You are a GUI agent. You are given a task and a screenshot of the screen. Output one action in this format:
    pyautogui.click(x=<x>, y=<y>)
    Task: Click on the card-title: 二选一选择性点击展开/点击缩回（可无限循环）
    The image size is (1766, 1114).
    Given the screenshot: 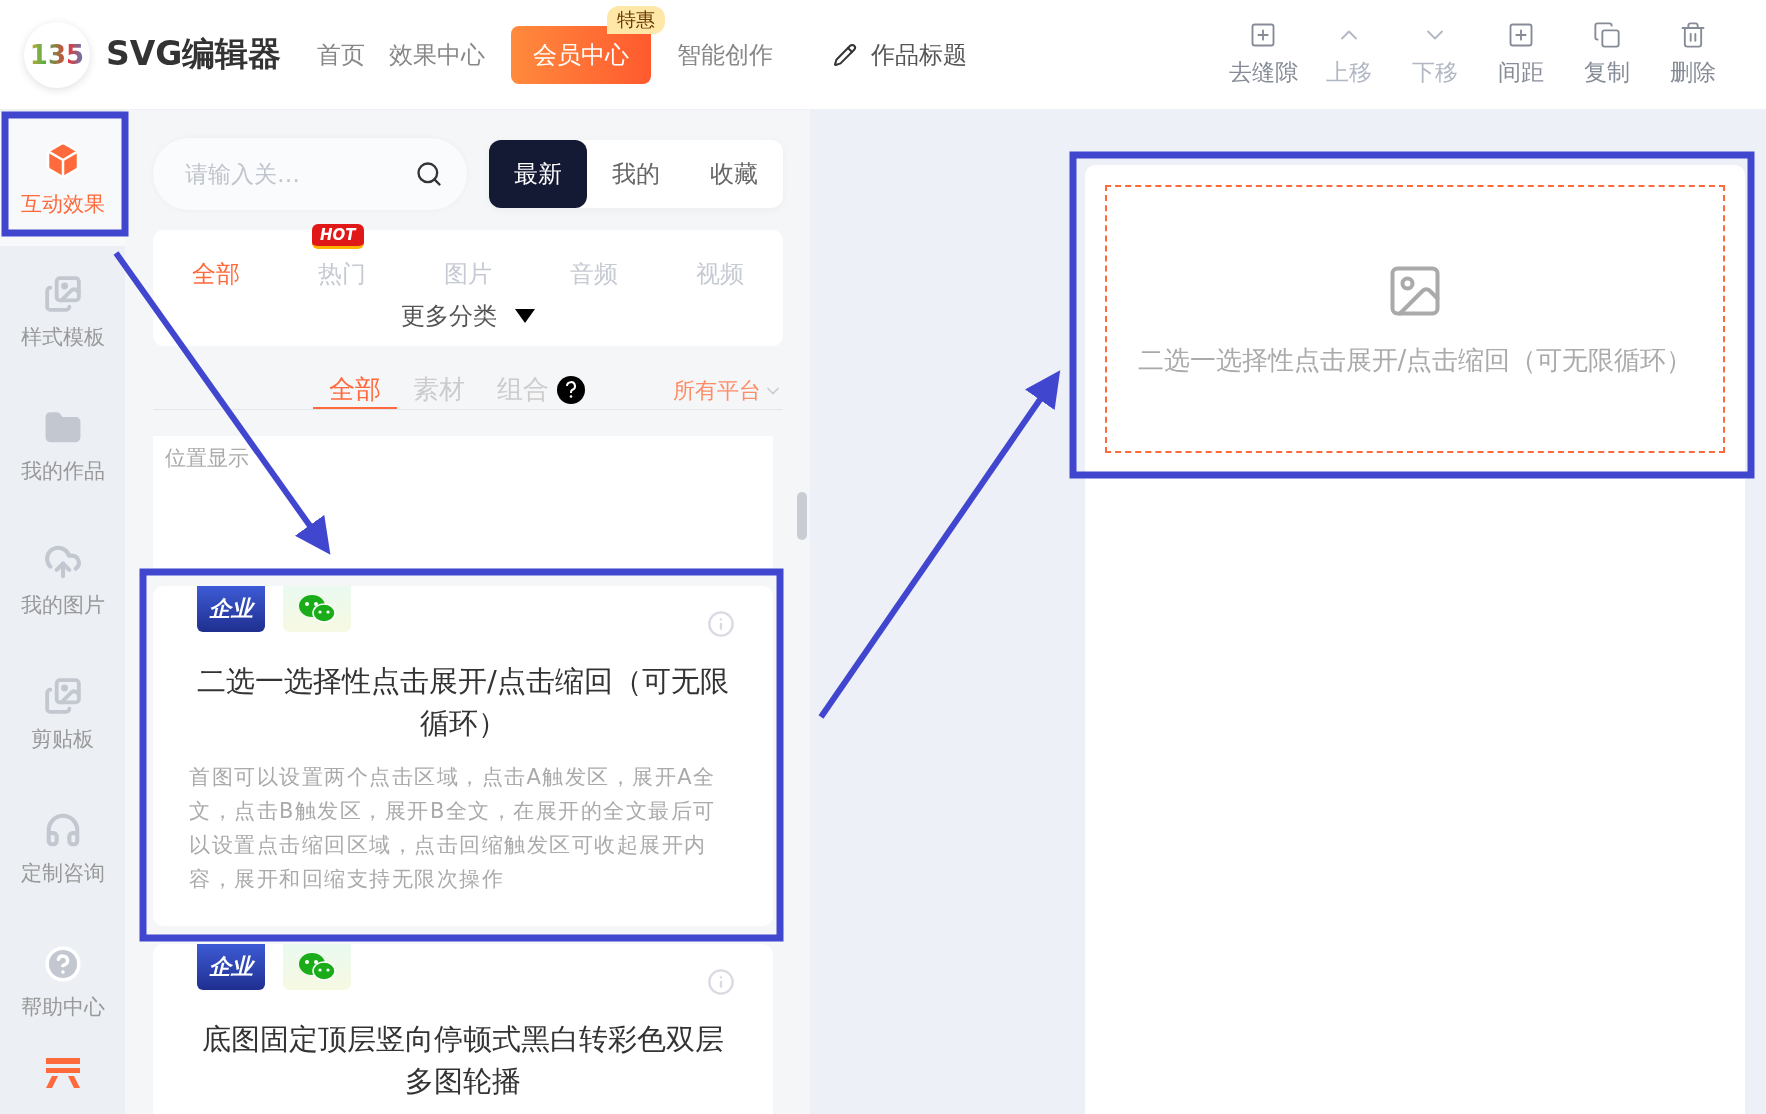 What is the action you would take?
    pyautogui.click(x=463, y=702)
    